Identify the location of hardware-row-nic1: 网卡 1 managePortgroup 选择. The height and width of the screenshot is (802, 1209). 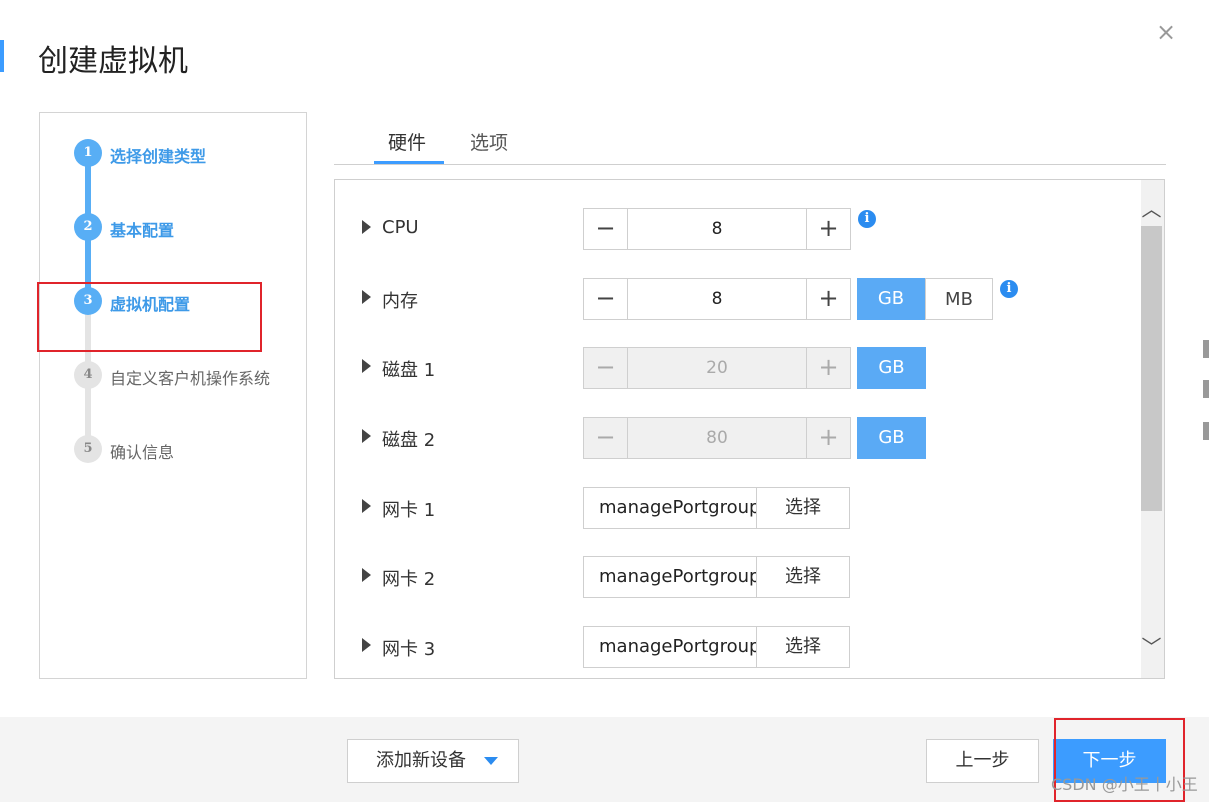
(735, 508).